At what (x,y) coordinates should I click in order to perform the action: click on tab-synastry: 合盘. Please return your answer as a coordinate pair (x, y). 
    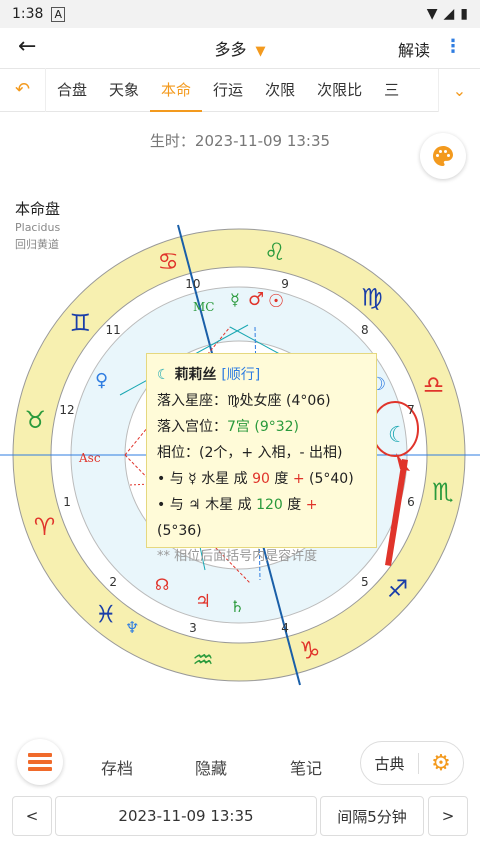
    Looking at the image, I should click on (72, 90).